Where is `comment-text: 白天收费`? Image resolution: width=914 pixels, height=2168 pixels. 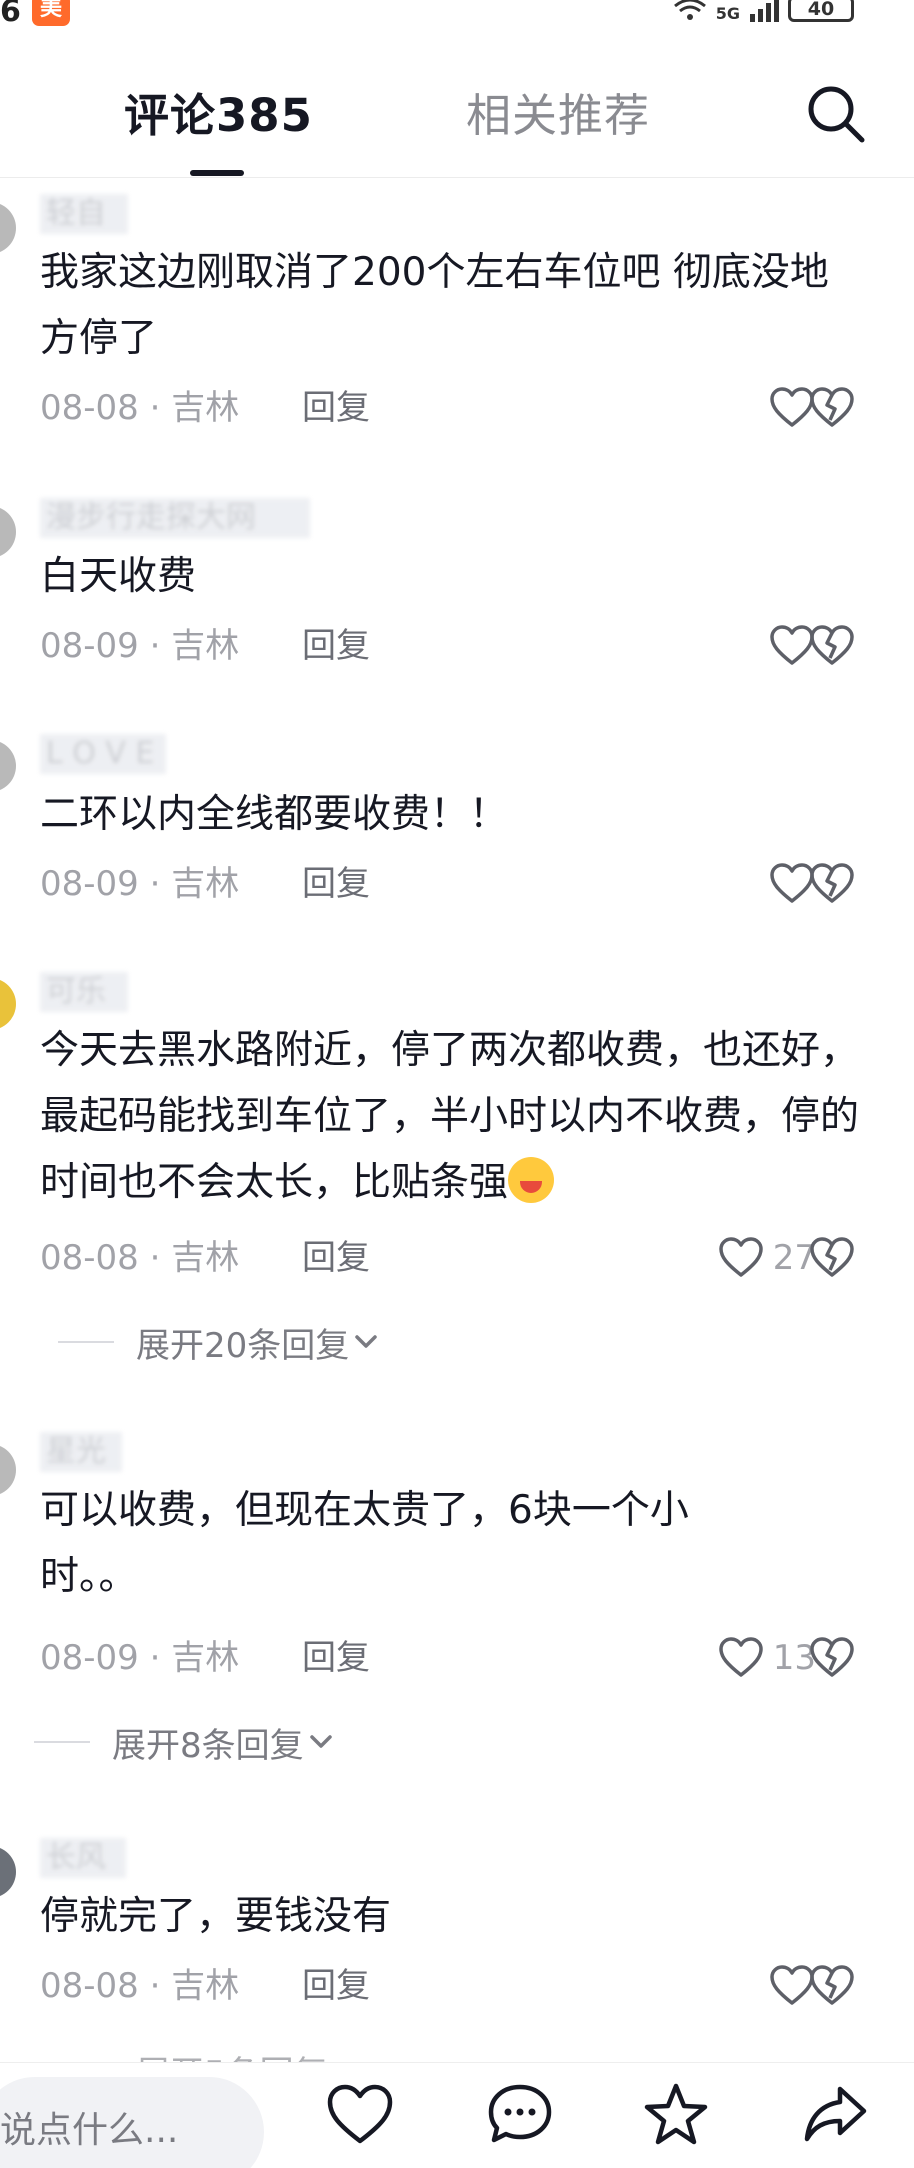
comment-text: 白天收费 is located at coordinates (118, 576).